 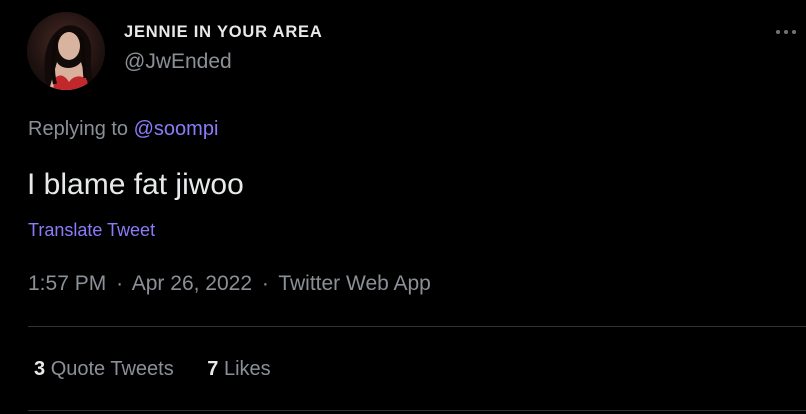 What do you see at coordinates (67, 283) in the screenshot?
I see `tweet-time: 1:57 PM` at bounding box center [67, 283].